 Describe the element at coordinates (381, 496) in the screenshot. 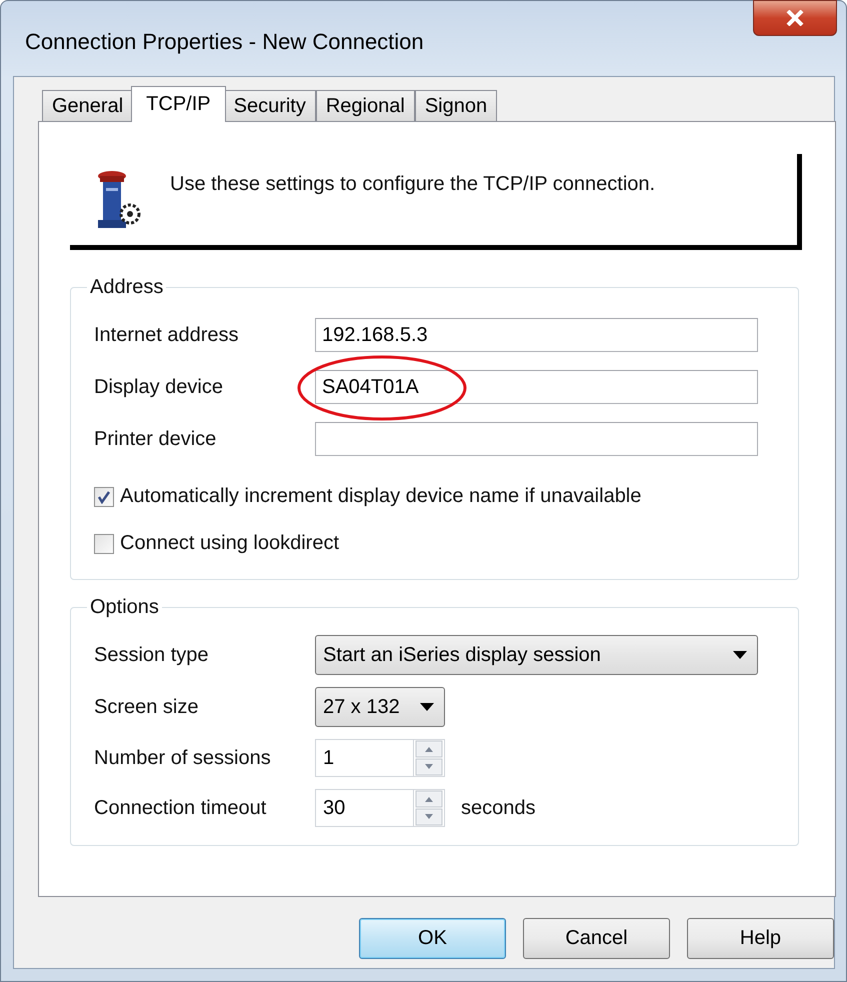

I see `checkbox-label: Automatically increment display device name if unavailable` at that location.